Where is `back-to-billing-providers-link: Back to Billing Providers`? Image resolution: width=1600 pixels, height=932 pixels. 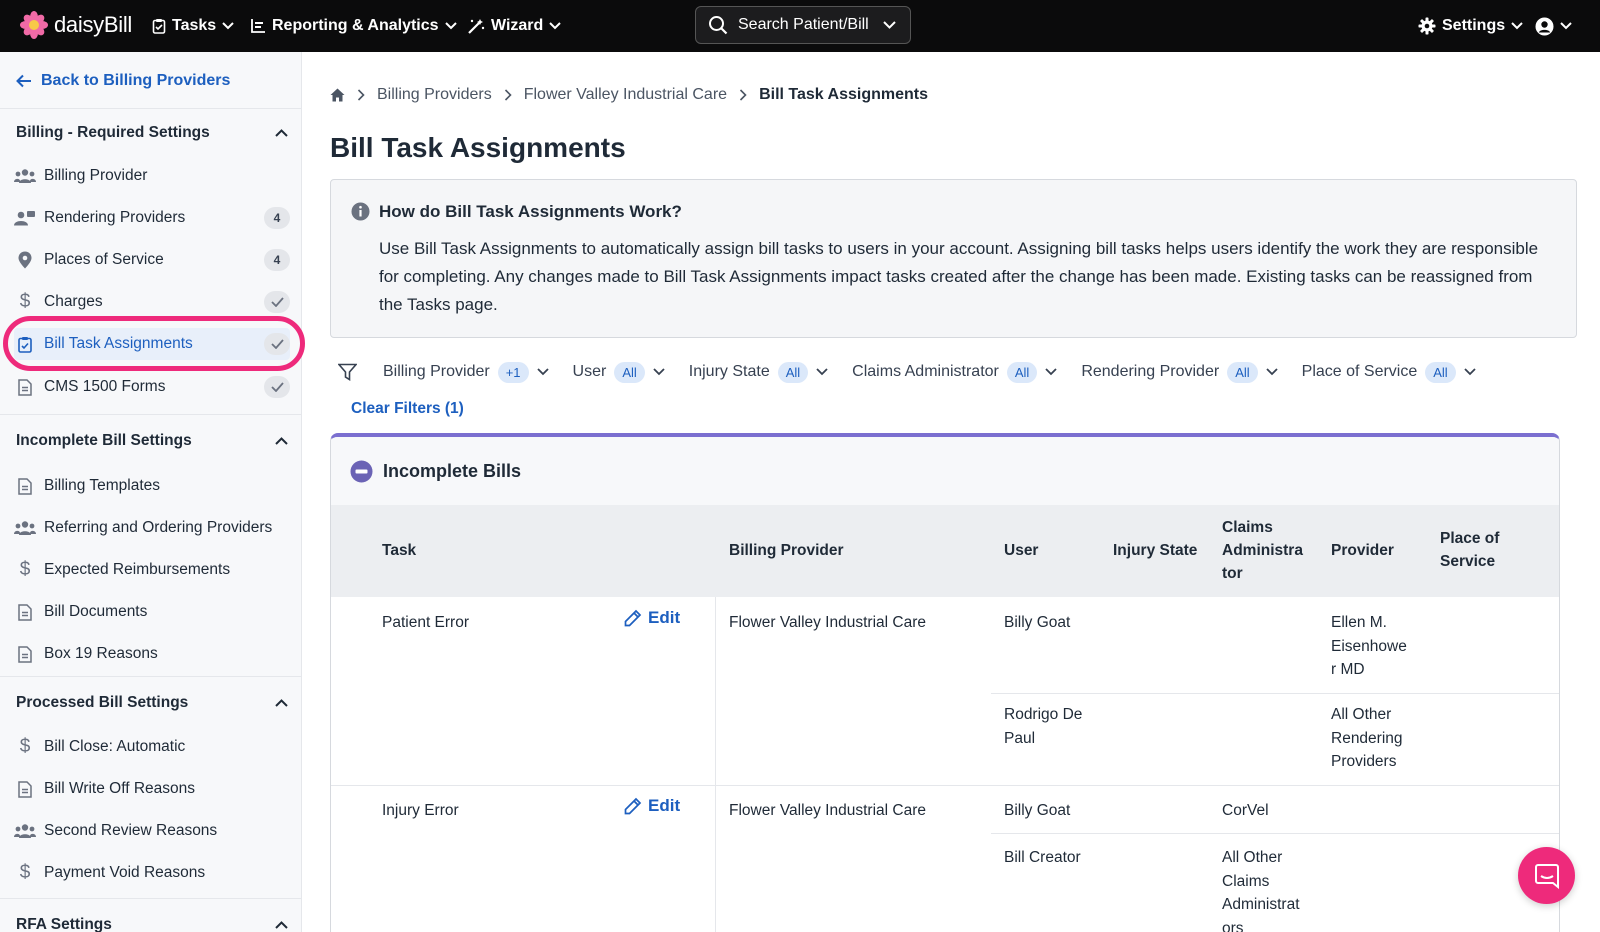 back-to-billing-providers-link: Back to Billing Providers is located at coordinates (123, 81).